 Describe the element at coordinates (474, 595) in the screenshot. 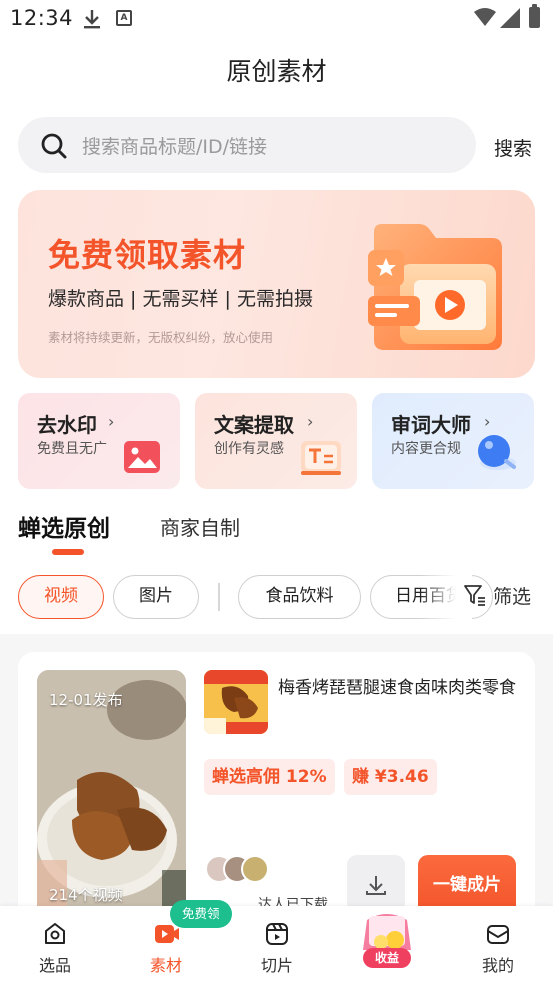

I see `filter-icon` at that location.